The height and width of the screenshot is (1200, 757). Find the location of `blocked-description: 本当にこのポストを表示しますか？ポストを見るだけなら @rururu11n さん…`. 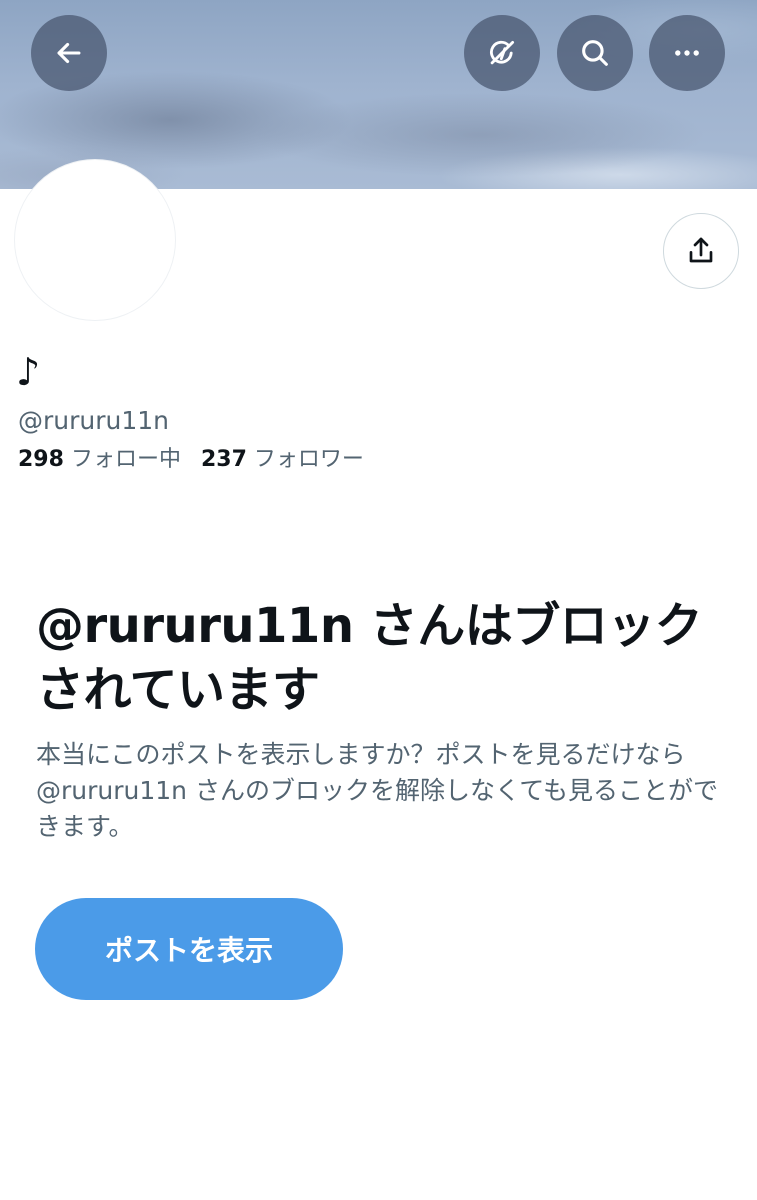

blocked-description: 本当にこのポストを表示しますか？ポストを見るだけなら @rururu11n さん… is located at coordinates (377, 790).